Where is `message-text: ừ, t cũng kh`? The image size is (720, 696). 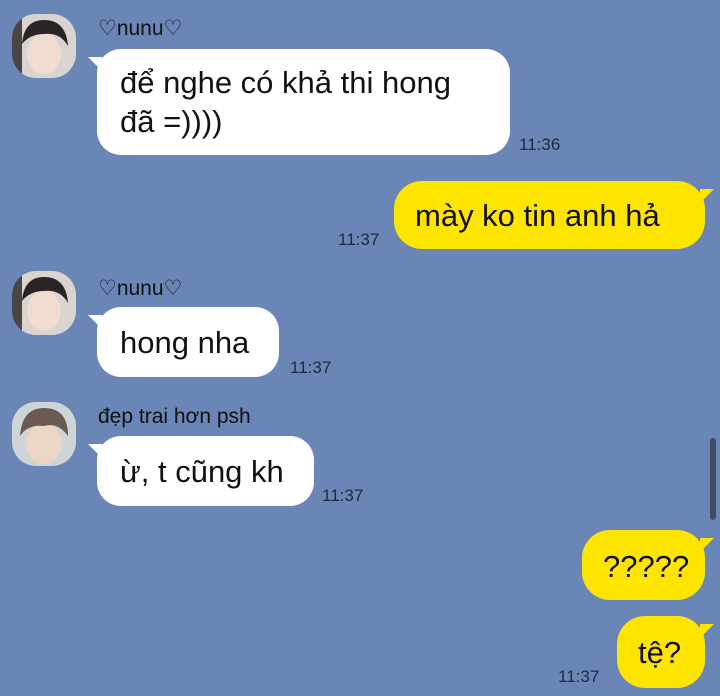 message-text: ừ, t cũng kh is located at coordinates (202, 471).